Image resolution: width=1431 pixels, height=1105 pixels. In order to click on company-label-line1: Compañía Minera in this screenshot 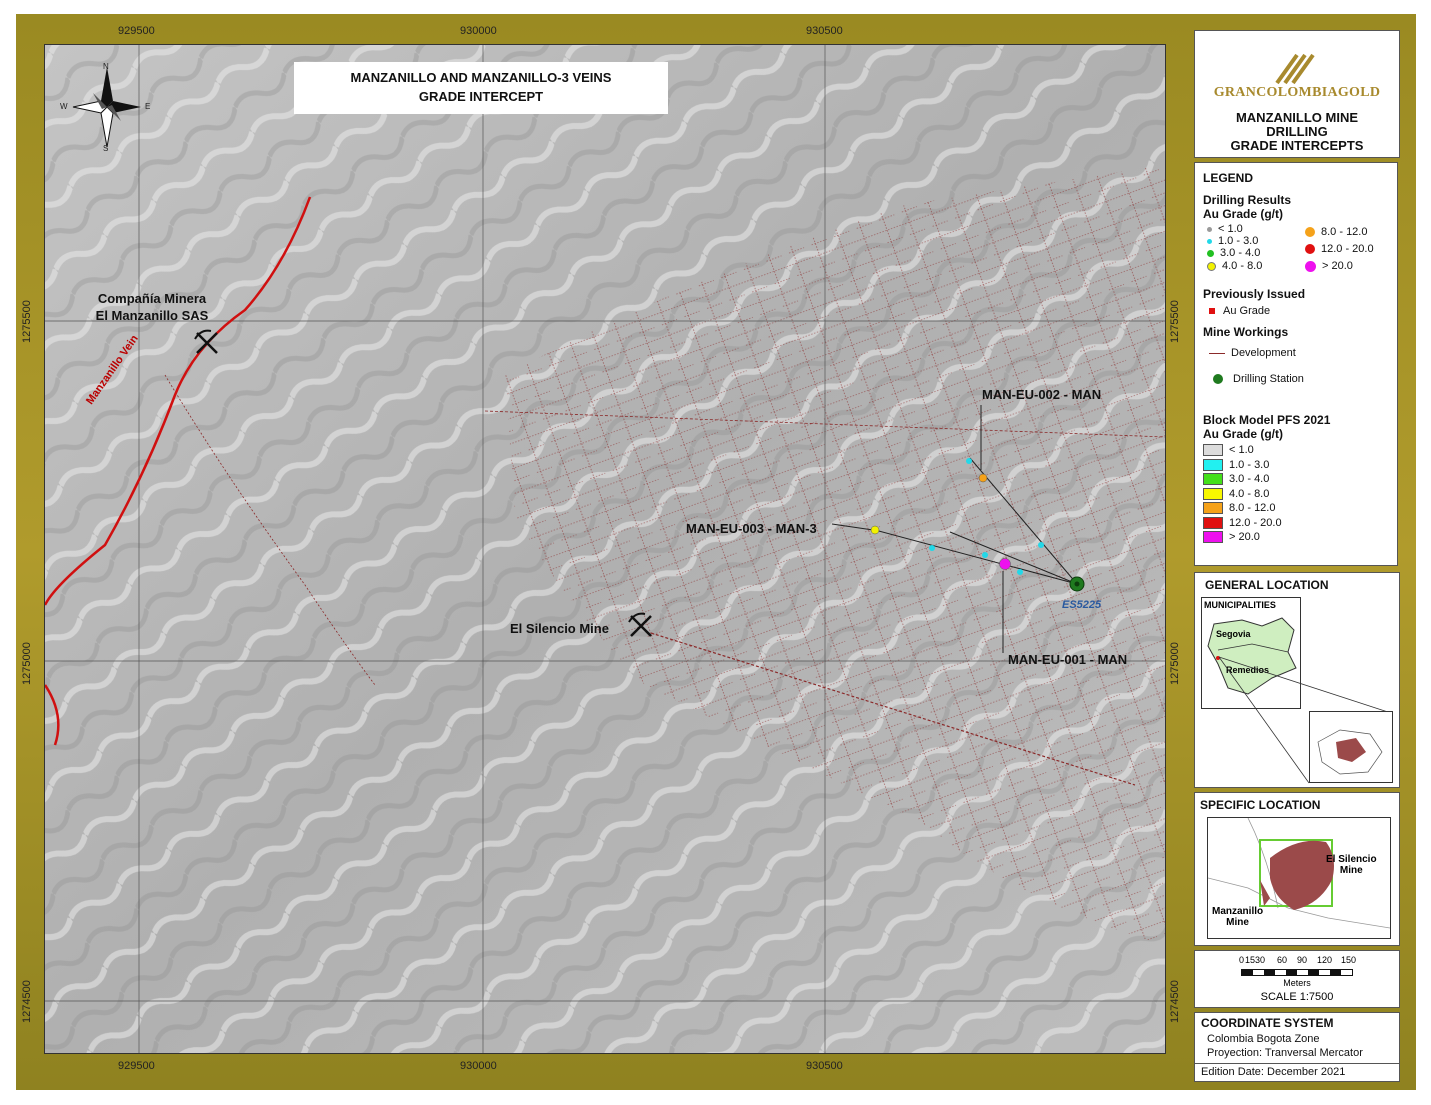, I will do `click(152, 298)`.